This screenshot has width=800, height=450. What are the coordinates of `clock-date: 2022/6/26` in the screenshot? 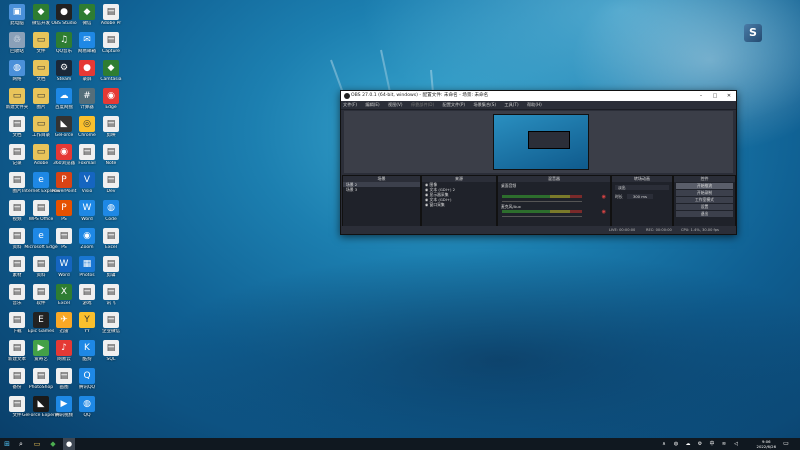 It's located at (766, 446).